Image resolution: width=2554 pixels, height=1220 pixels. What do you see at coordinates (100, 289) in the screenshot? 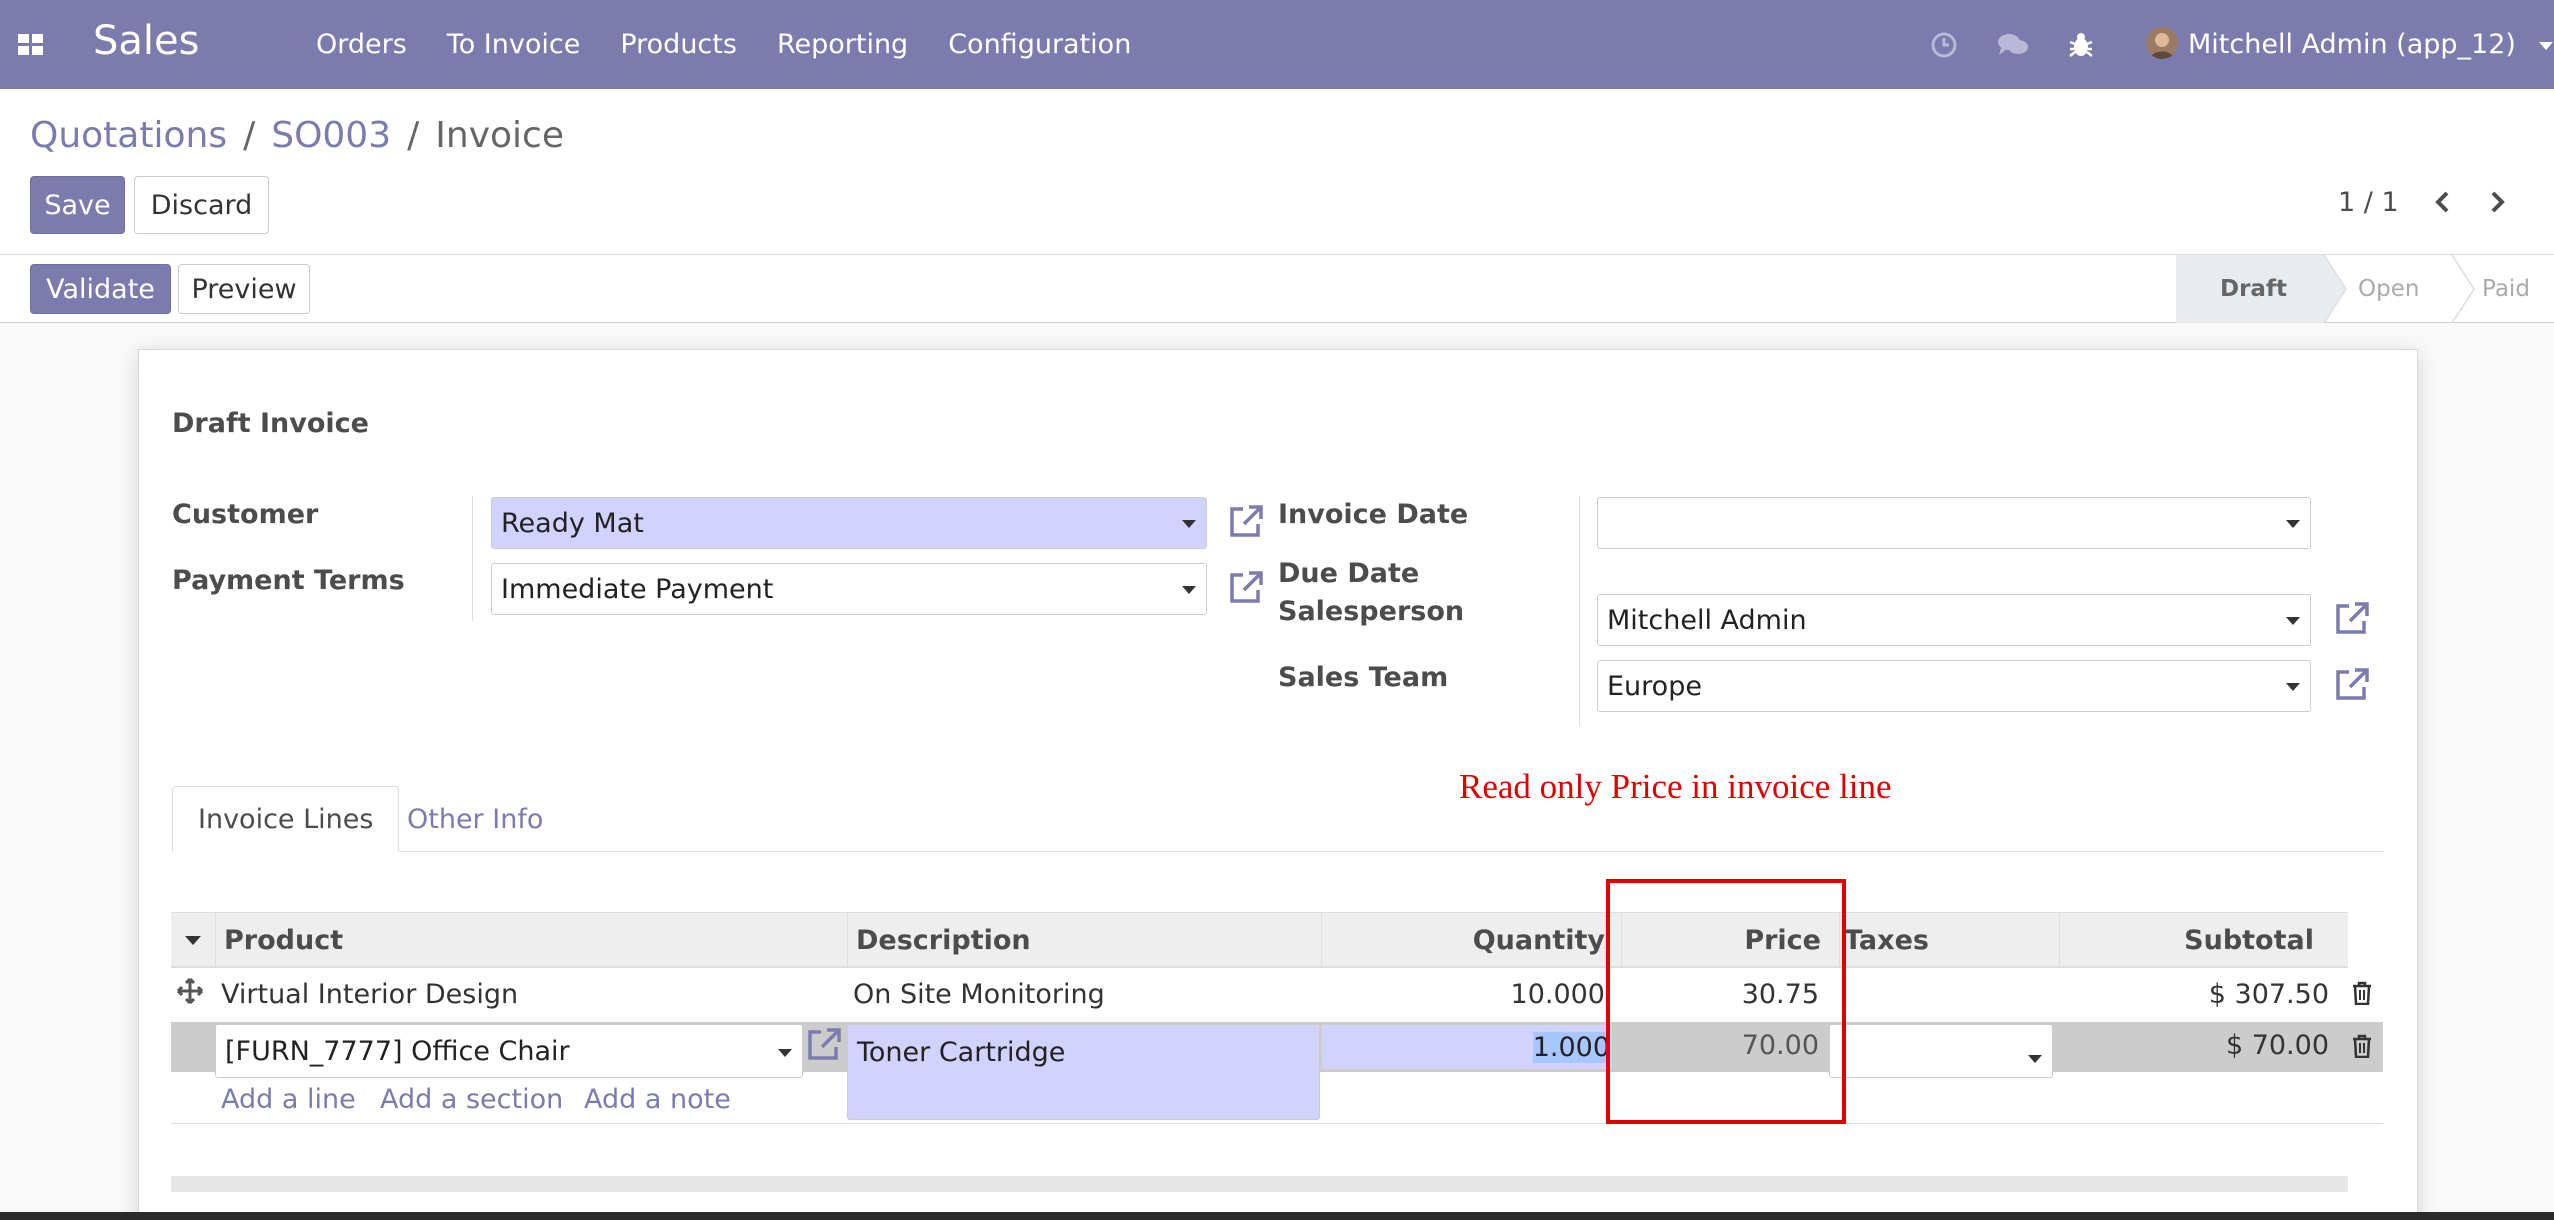
I see `validate-button: Validate` at bounding box center [100, 289].